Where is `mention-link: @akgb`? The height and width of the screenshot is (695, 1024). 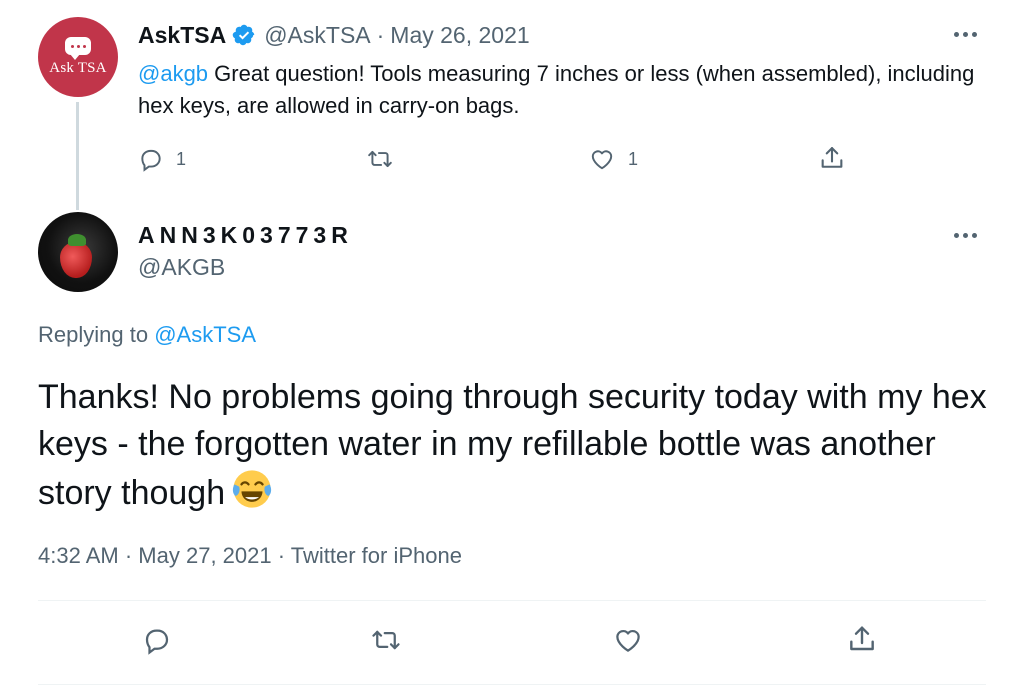 mention-link: @akgb is located at coordinates (173, 73).